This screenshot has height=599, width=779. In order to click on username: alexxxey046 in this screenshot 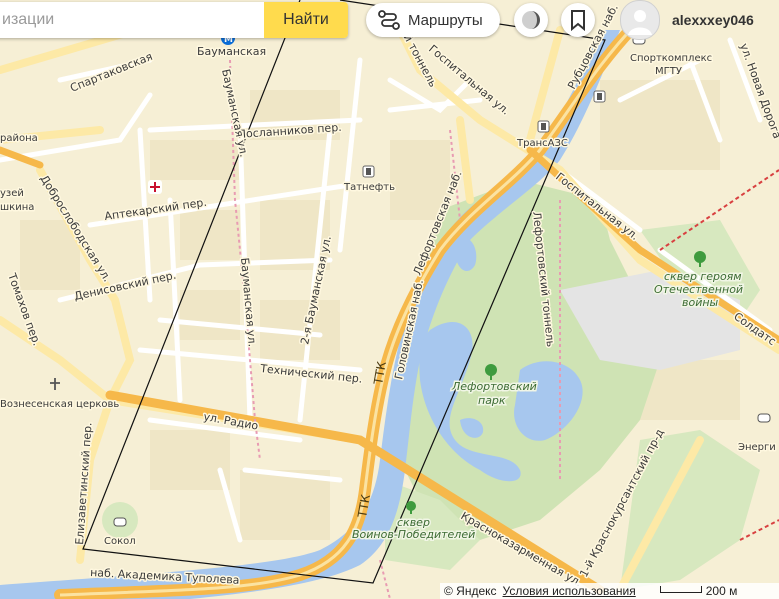, I will do `click(713, 20)`.